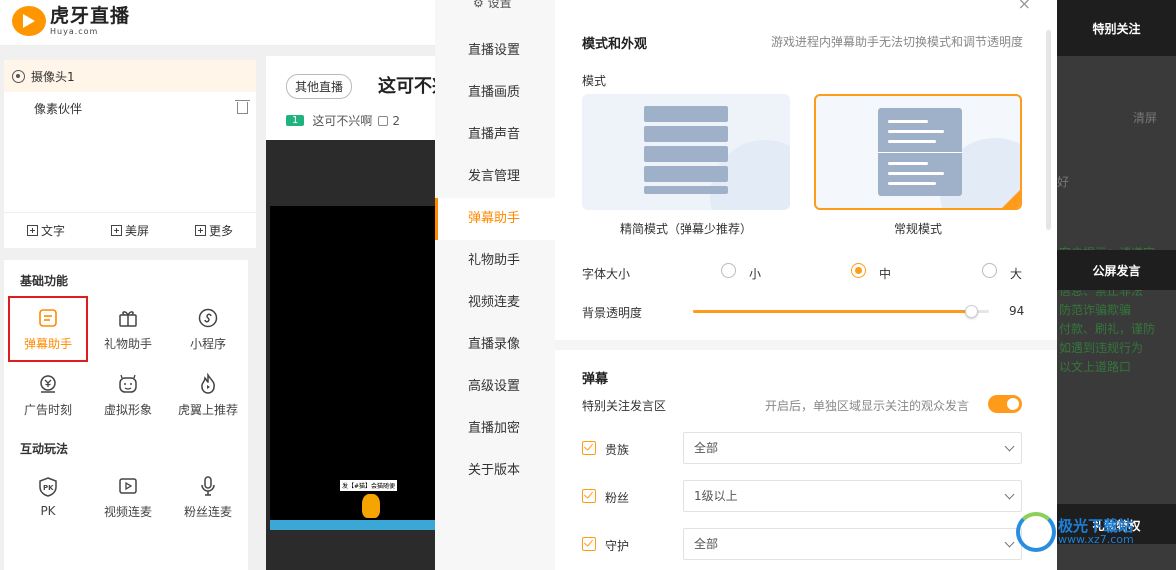 This screenshot has width=1176, height=570. Describe the element at coordinates (353, 368) in the screenshot. I see `preview-canvas: 发【#猫】会猫随便` at that location.